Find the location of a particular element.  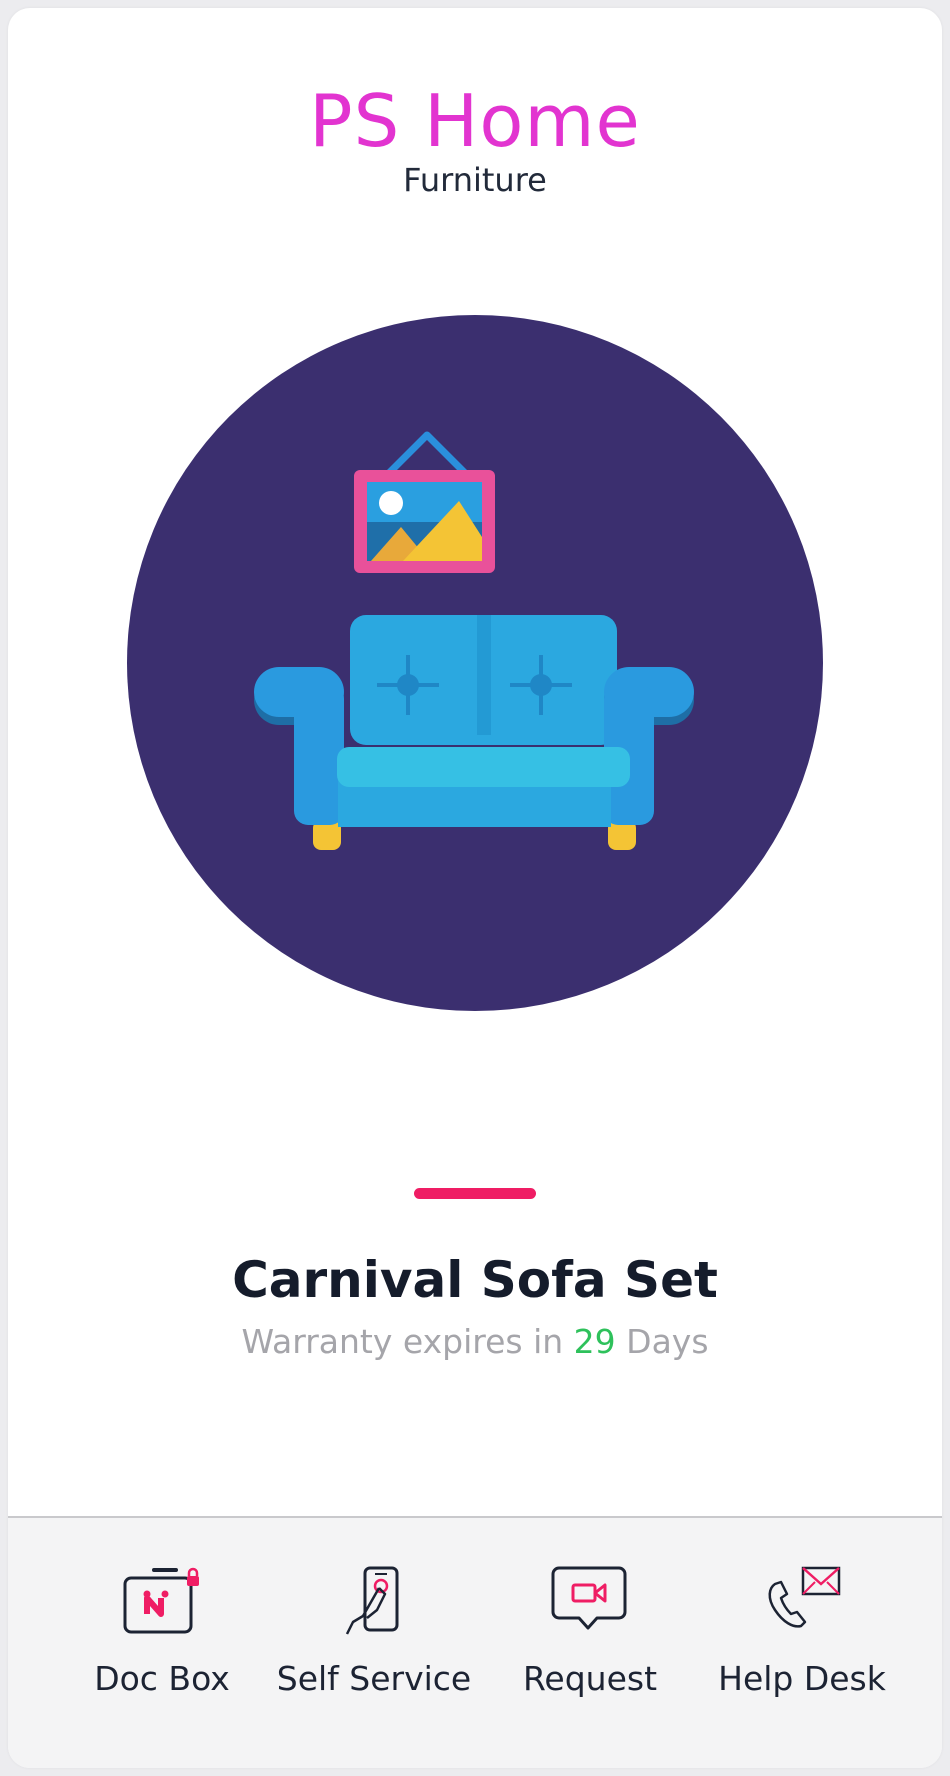

warranty-prefix: Warranty expires in is located at coordinates (402, 1341).